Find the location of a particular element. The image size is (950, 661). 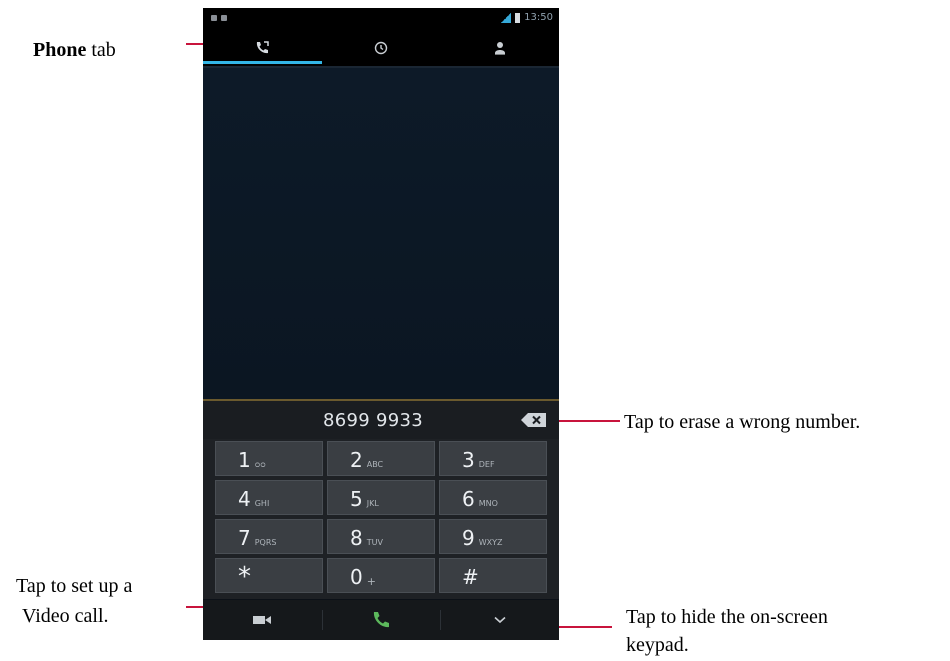

hide-keypad-chevron-icon is located at coordinates (500, 620).